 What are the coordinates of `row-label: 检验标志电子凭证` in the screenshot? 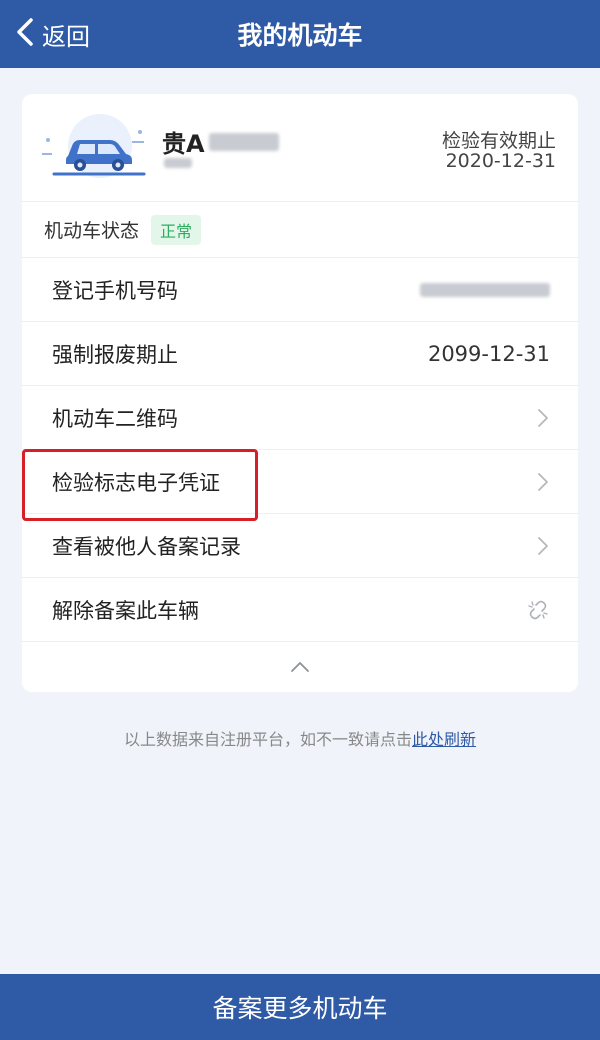 It's located at (136, 482).